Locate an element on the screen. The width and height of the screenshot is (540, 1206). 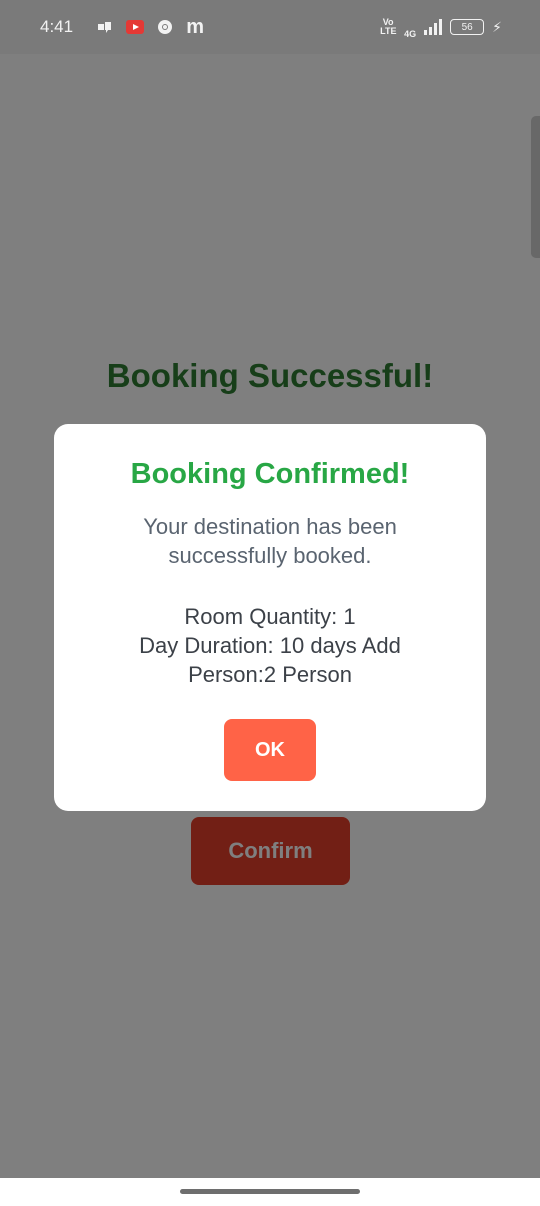
chrome-icon is located at coordinates (165, 27).